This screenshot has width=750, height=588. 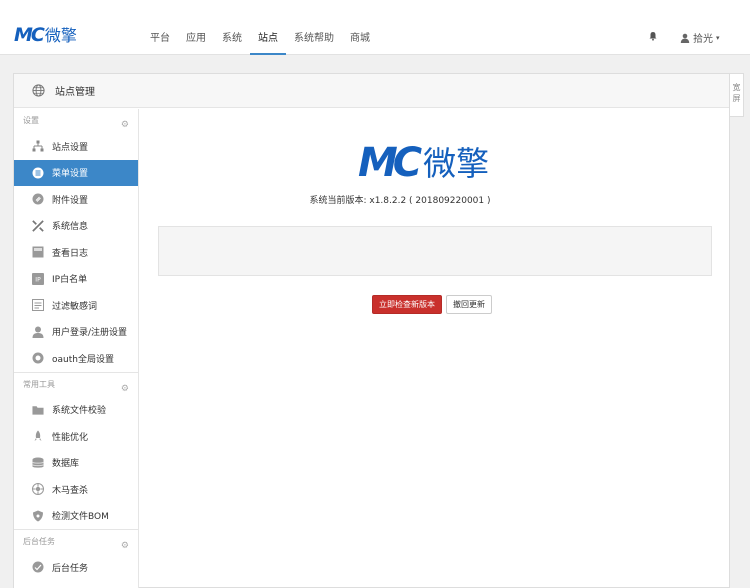 I want to click on sidebar-item-file-check: 系统文件校验, so click(x=76, y=410).